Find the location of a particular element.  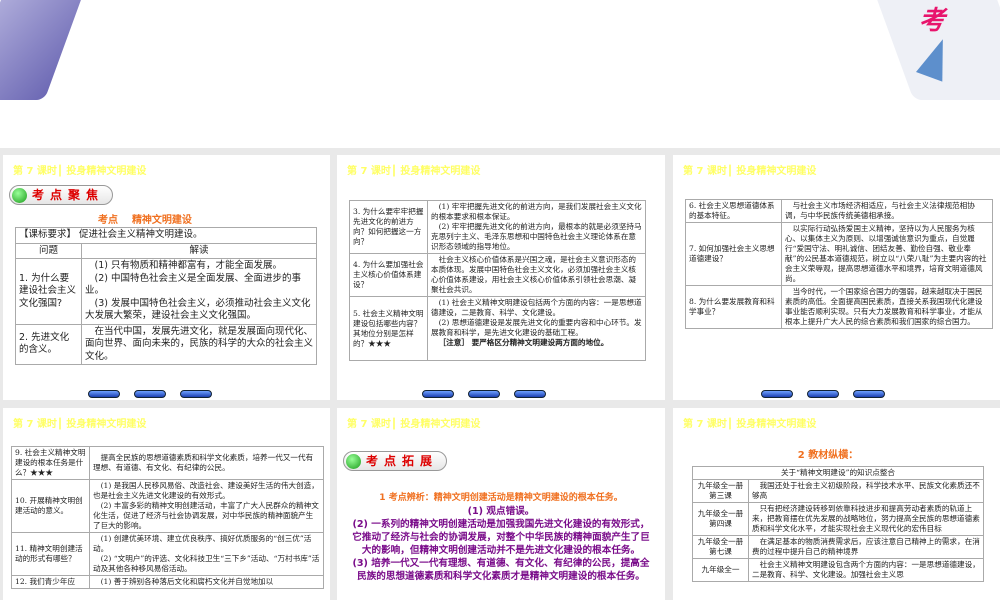

section-heading: 2 教材纵横： is located at coordinates (828, 455).